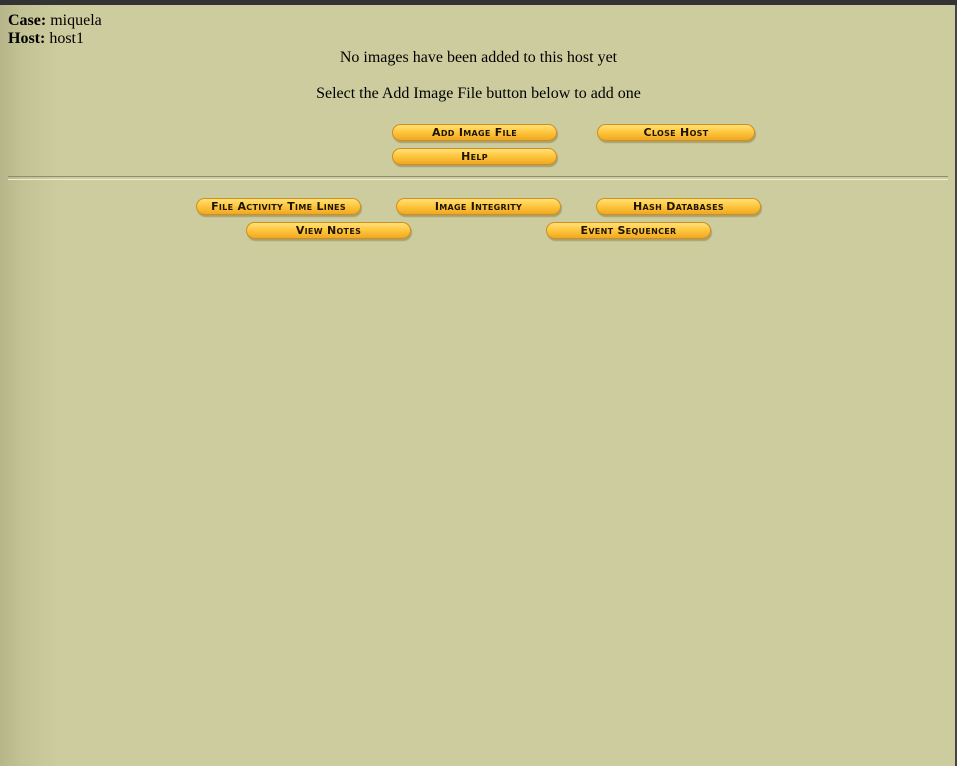 The width and height of the screenshot is (957, 766). Describe the element at coordinates (676, 132) in the screenshot. I see `close-host-button: Close Host` at that location.